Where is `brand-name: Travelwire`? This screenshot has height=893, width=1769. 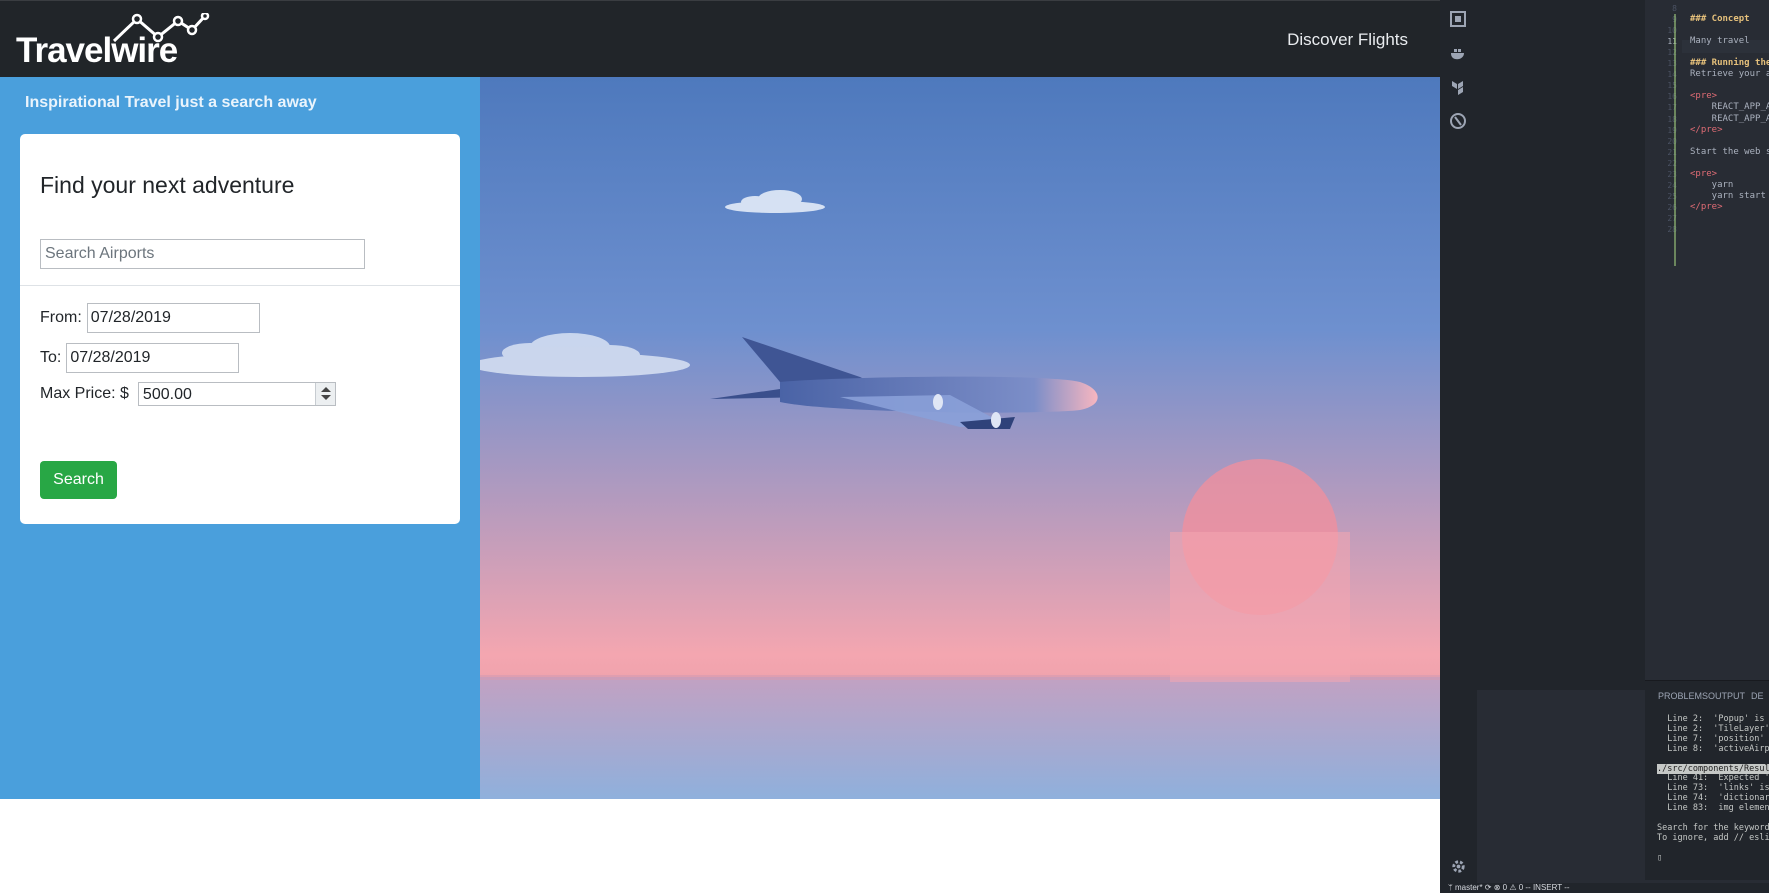 brand-name: Travelwire is located at coordinates (97, 50).